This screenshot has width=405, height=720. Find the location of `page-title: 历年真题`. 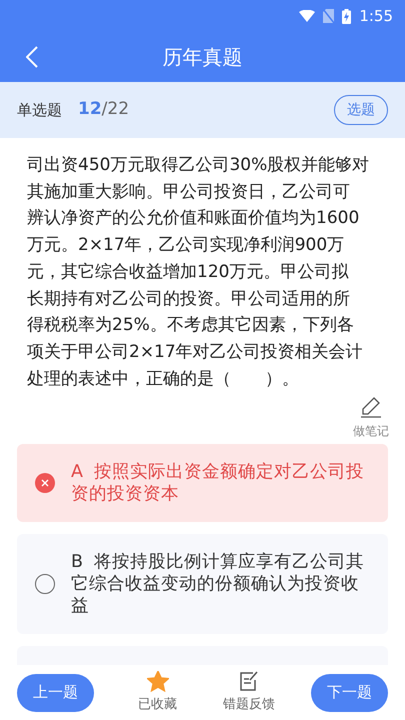

page-title: 历年真题 is located at coordinates (202, 57).